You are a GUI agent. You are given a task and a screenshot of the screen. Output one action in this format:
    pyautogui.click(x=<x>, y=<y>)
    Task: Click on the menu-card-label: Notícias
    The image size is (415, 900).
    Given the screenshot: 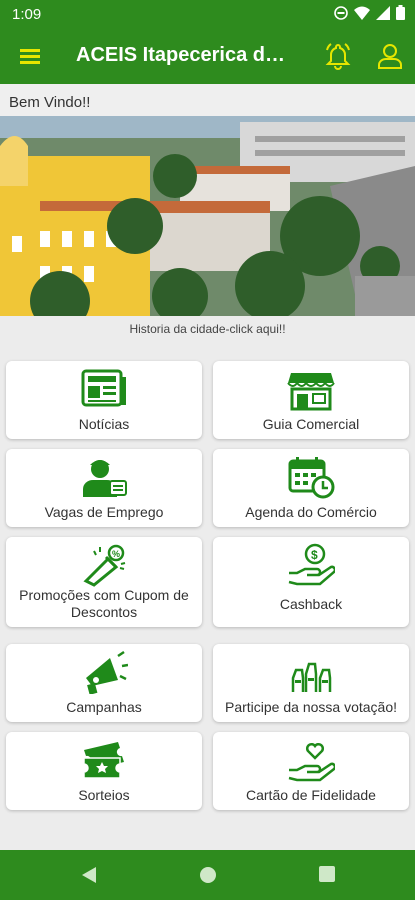 What is the action you would take?
    pyautogui.click(x=104, y=424)
    